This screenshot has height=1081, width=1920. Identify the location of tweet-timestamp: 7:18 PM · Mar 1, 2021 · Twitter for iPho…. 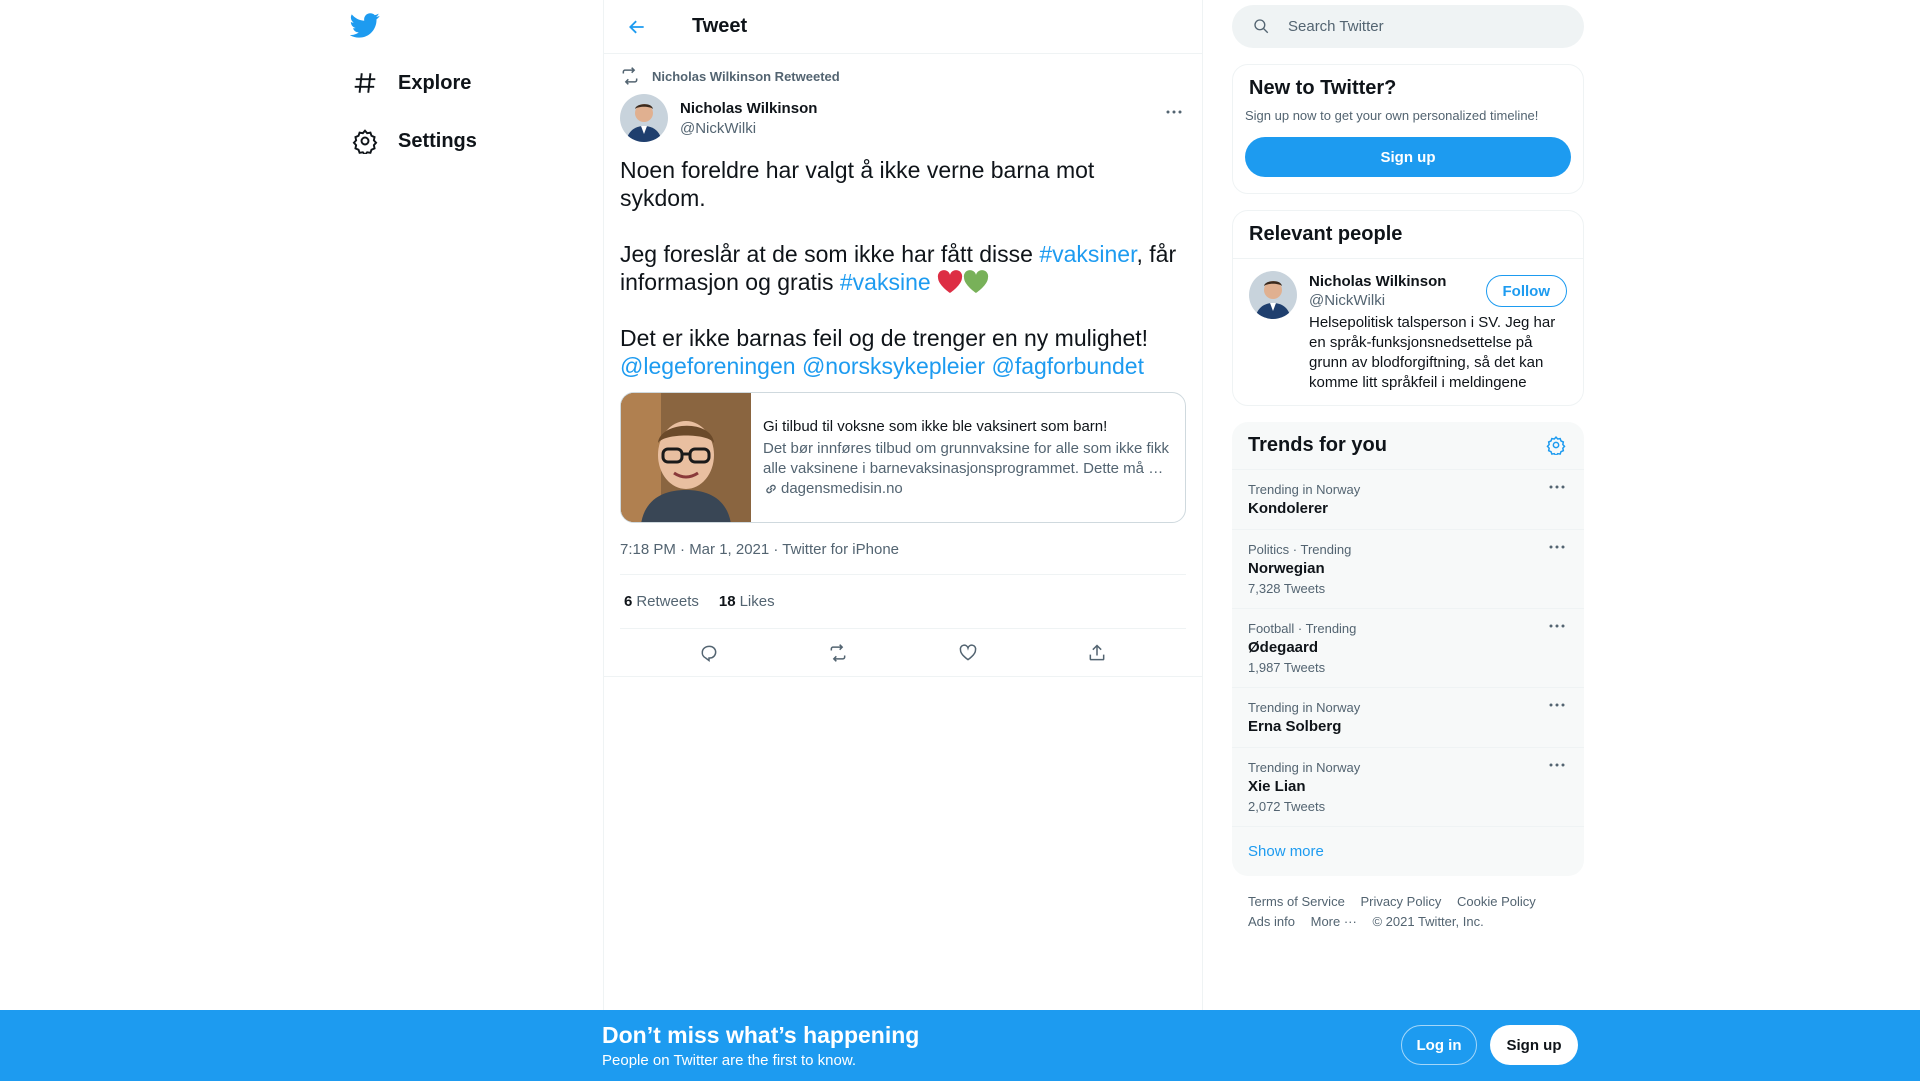
(903, 558).